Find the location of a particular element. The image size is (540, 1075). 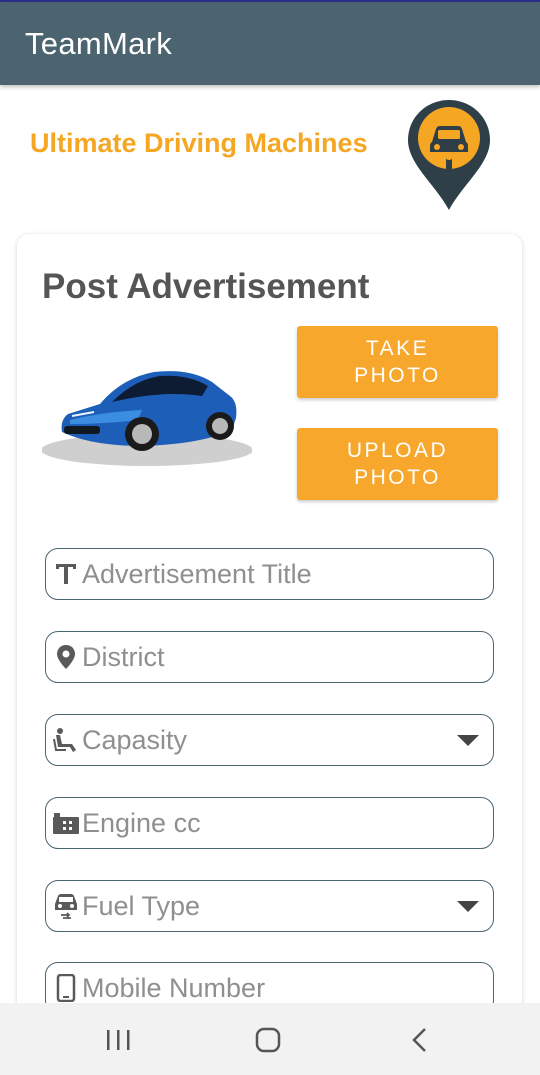

phone-icon is located at coordinates (66, 988).